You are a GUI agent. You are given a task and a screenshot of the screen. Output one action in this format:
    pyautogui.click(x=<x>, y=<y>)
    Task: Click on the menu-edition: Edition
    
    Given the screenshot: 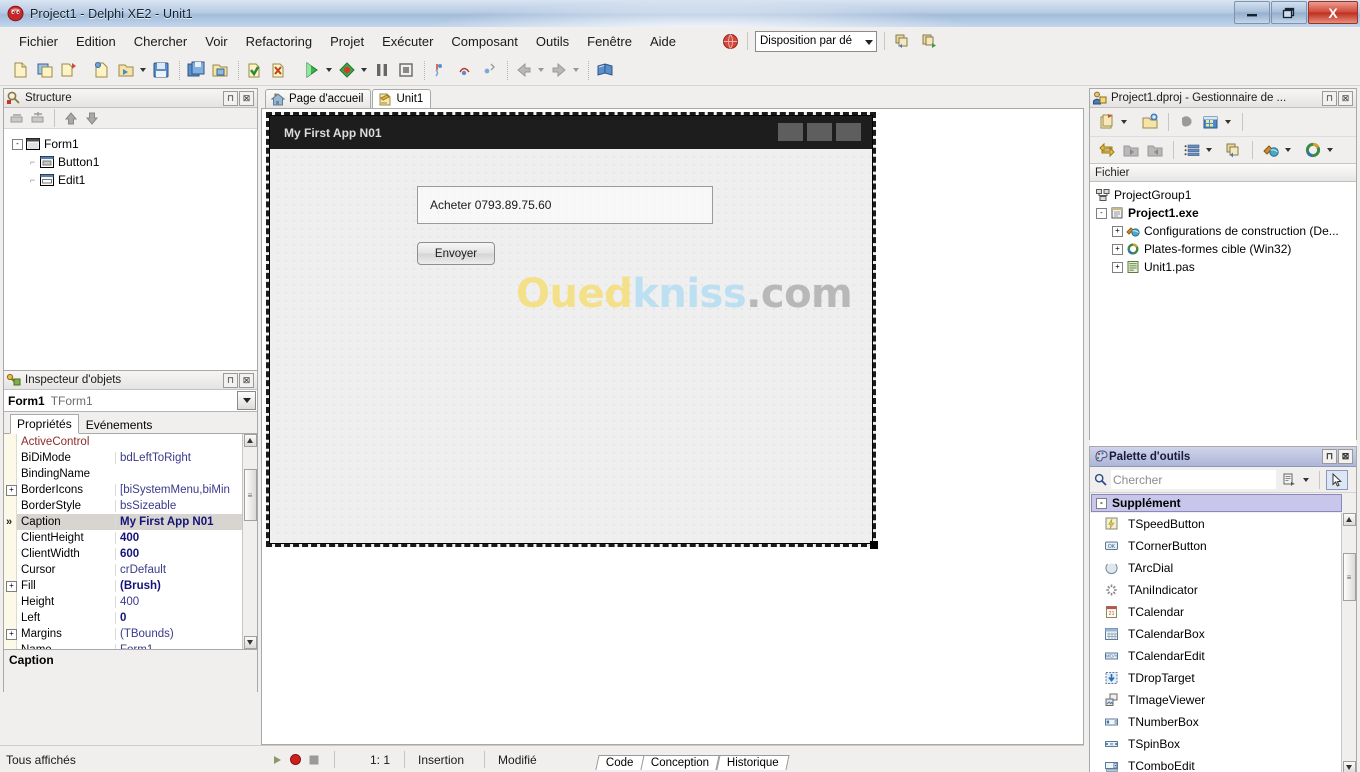 What is the action you would take?
    pyautogui.click(x=96, y=41)
    